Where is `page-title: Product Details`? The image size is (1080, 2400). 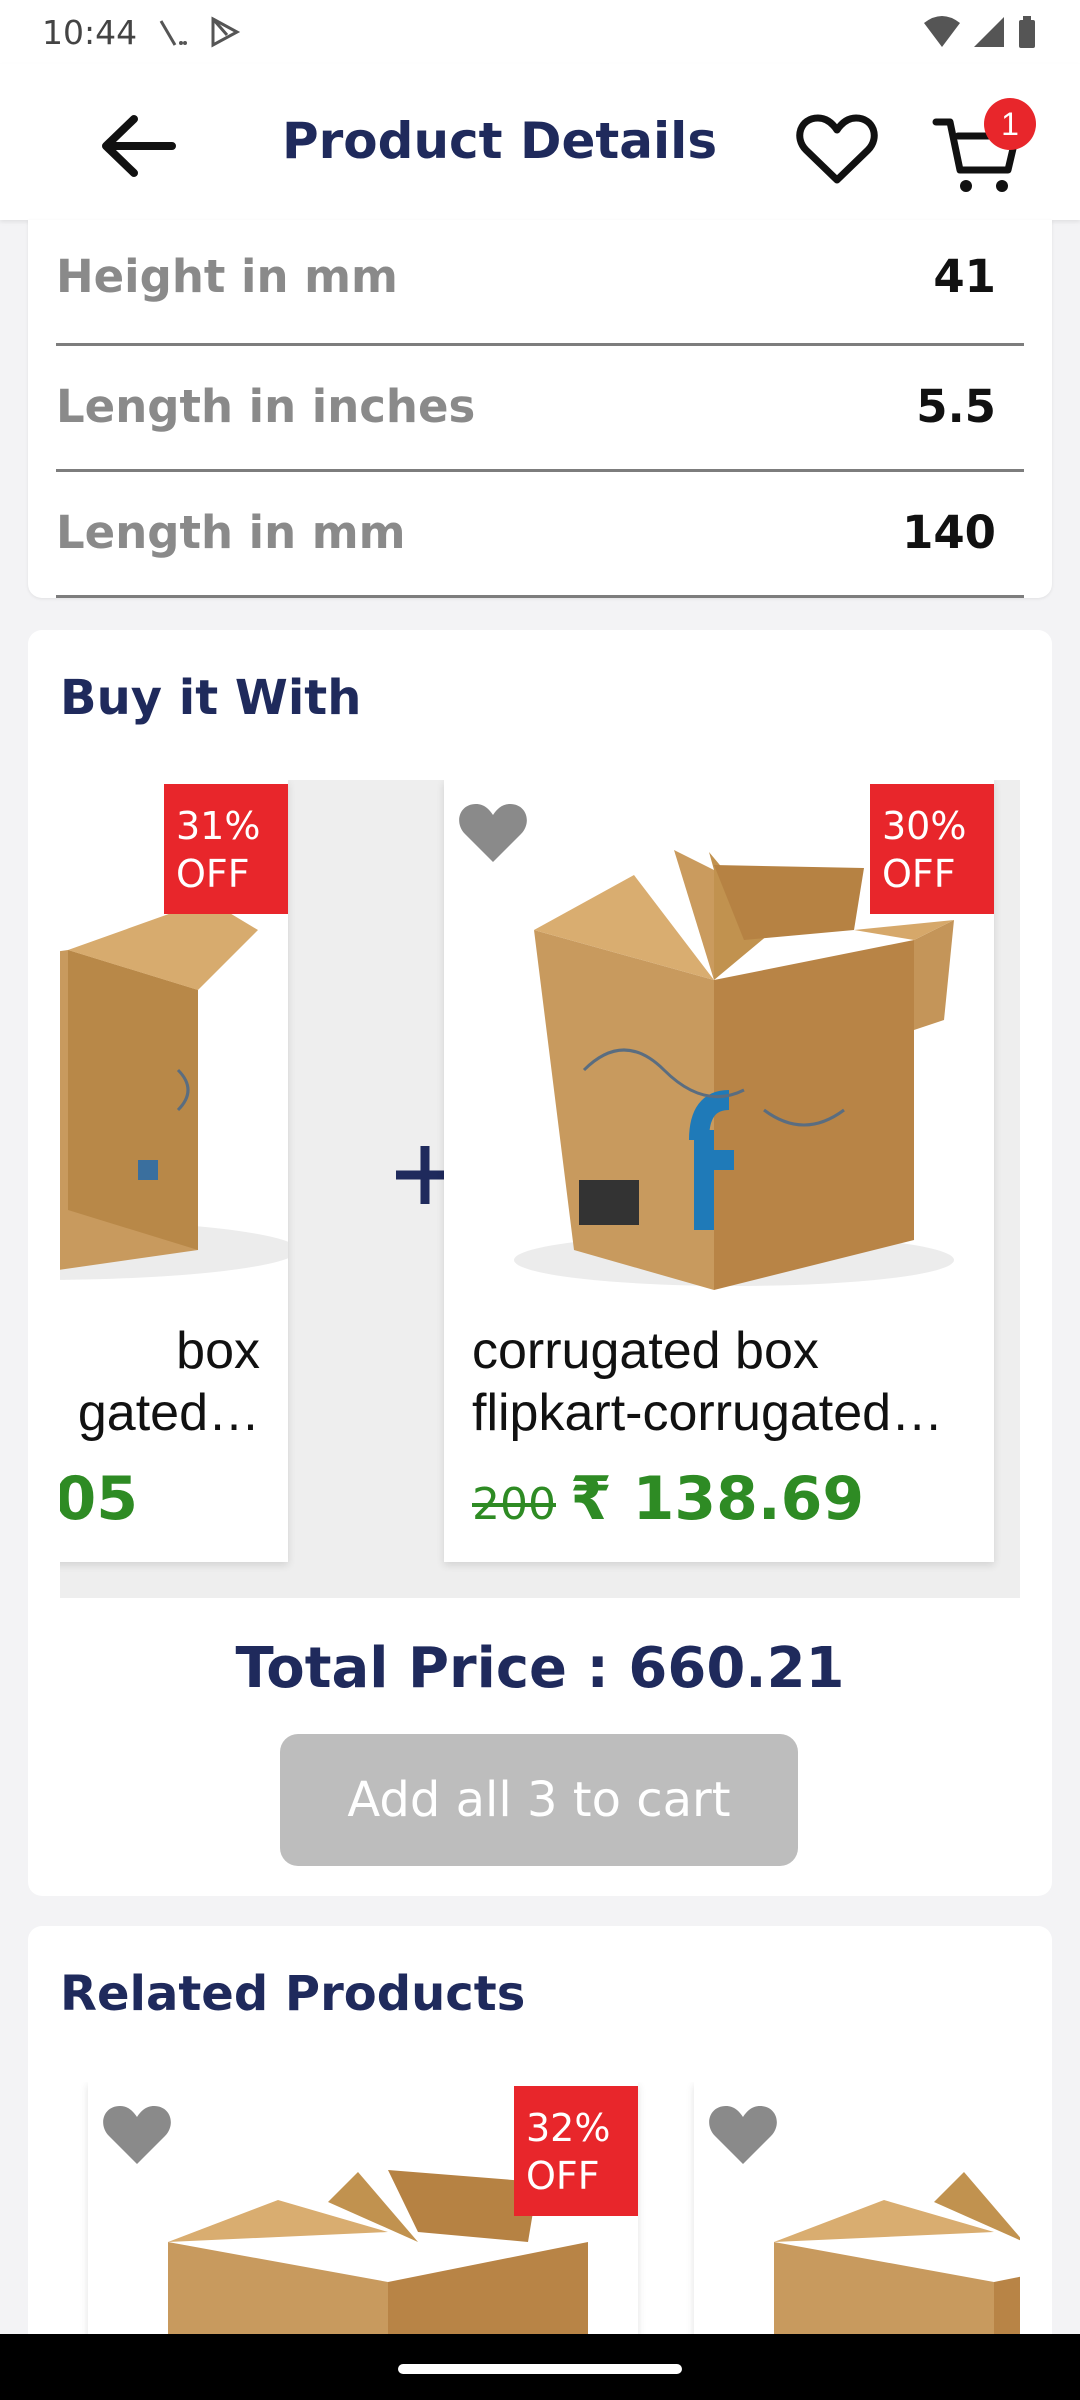 page-title: Product Details is located at coordinates (500, 141).